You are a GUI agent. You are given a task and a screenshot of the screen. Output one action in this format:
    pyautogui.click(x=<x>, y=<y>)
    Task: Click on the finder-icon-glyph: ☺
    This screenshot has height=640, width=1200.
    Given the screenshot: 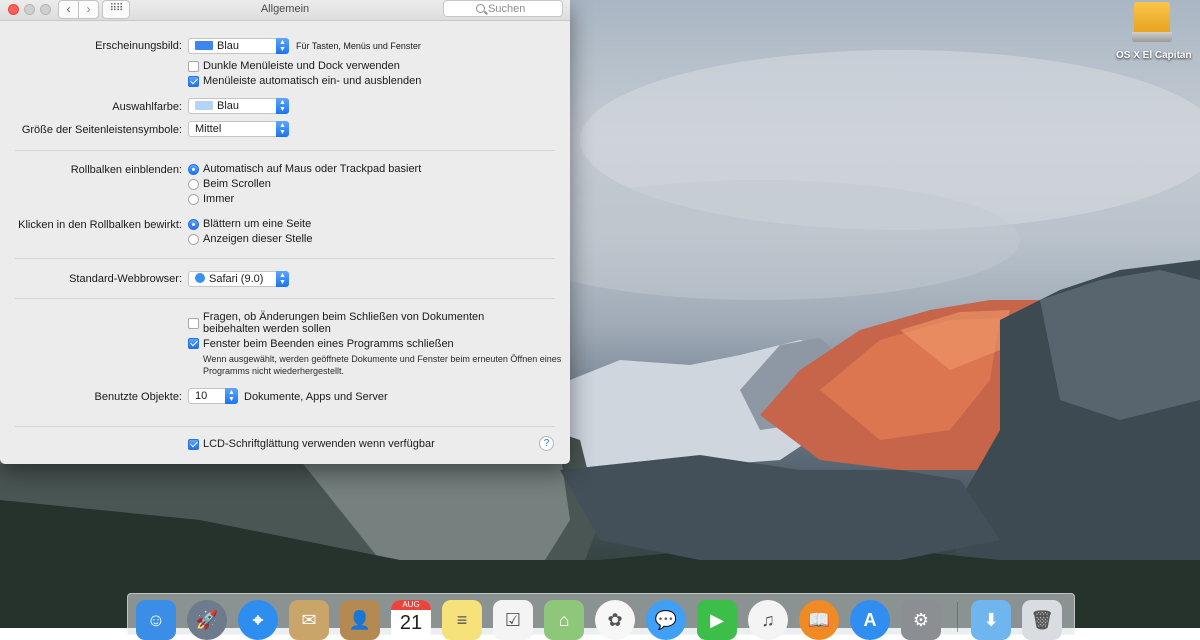 What is the action you would take?
    pyautogui.click(x=156, y=620)
    